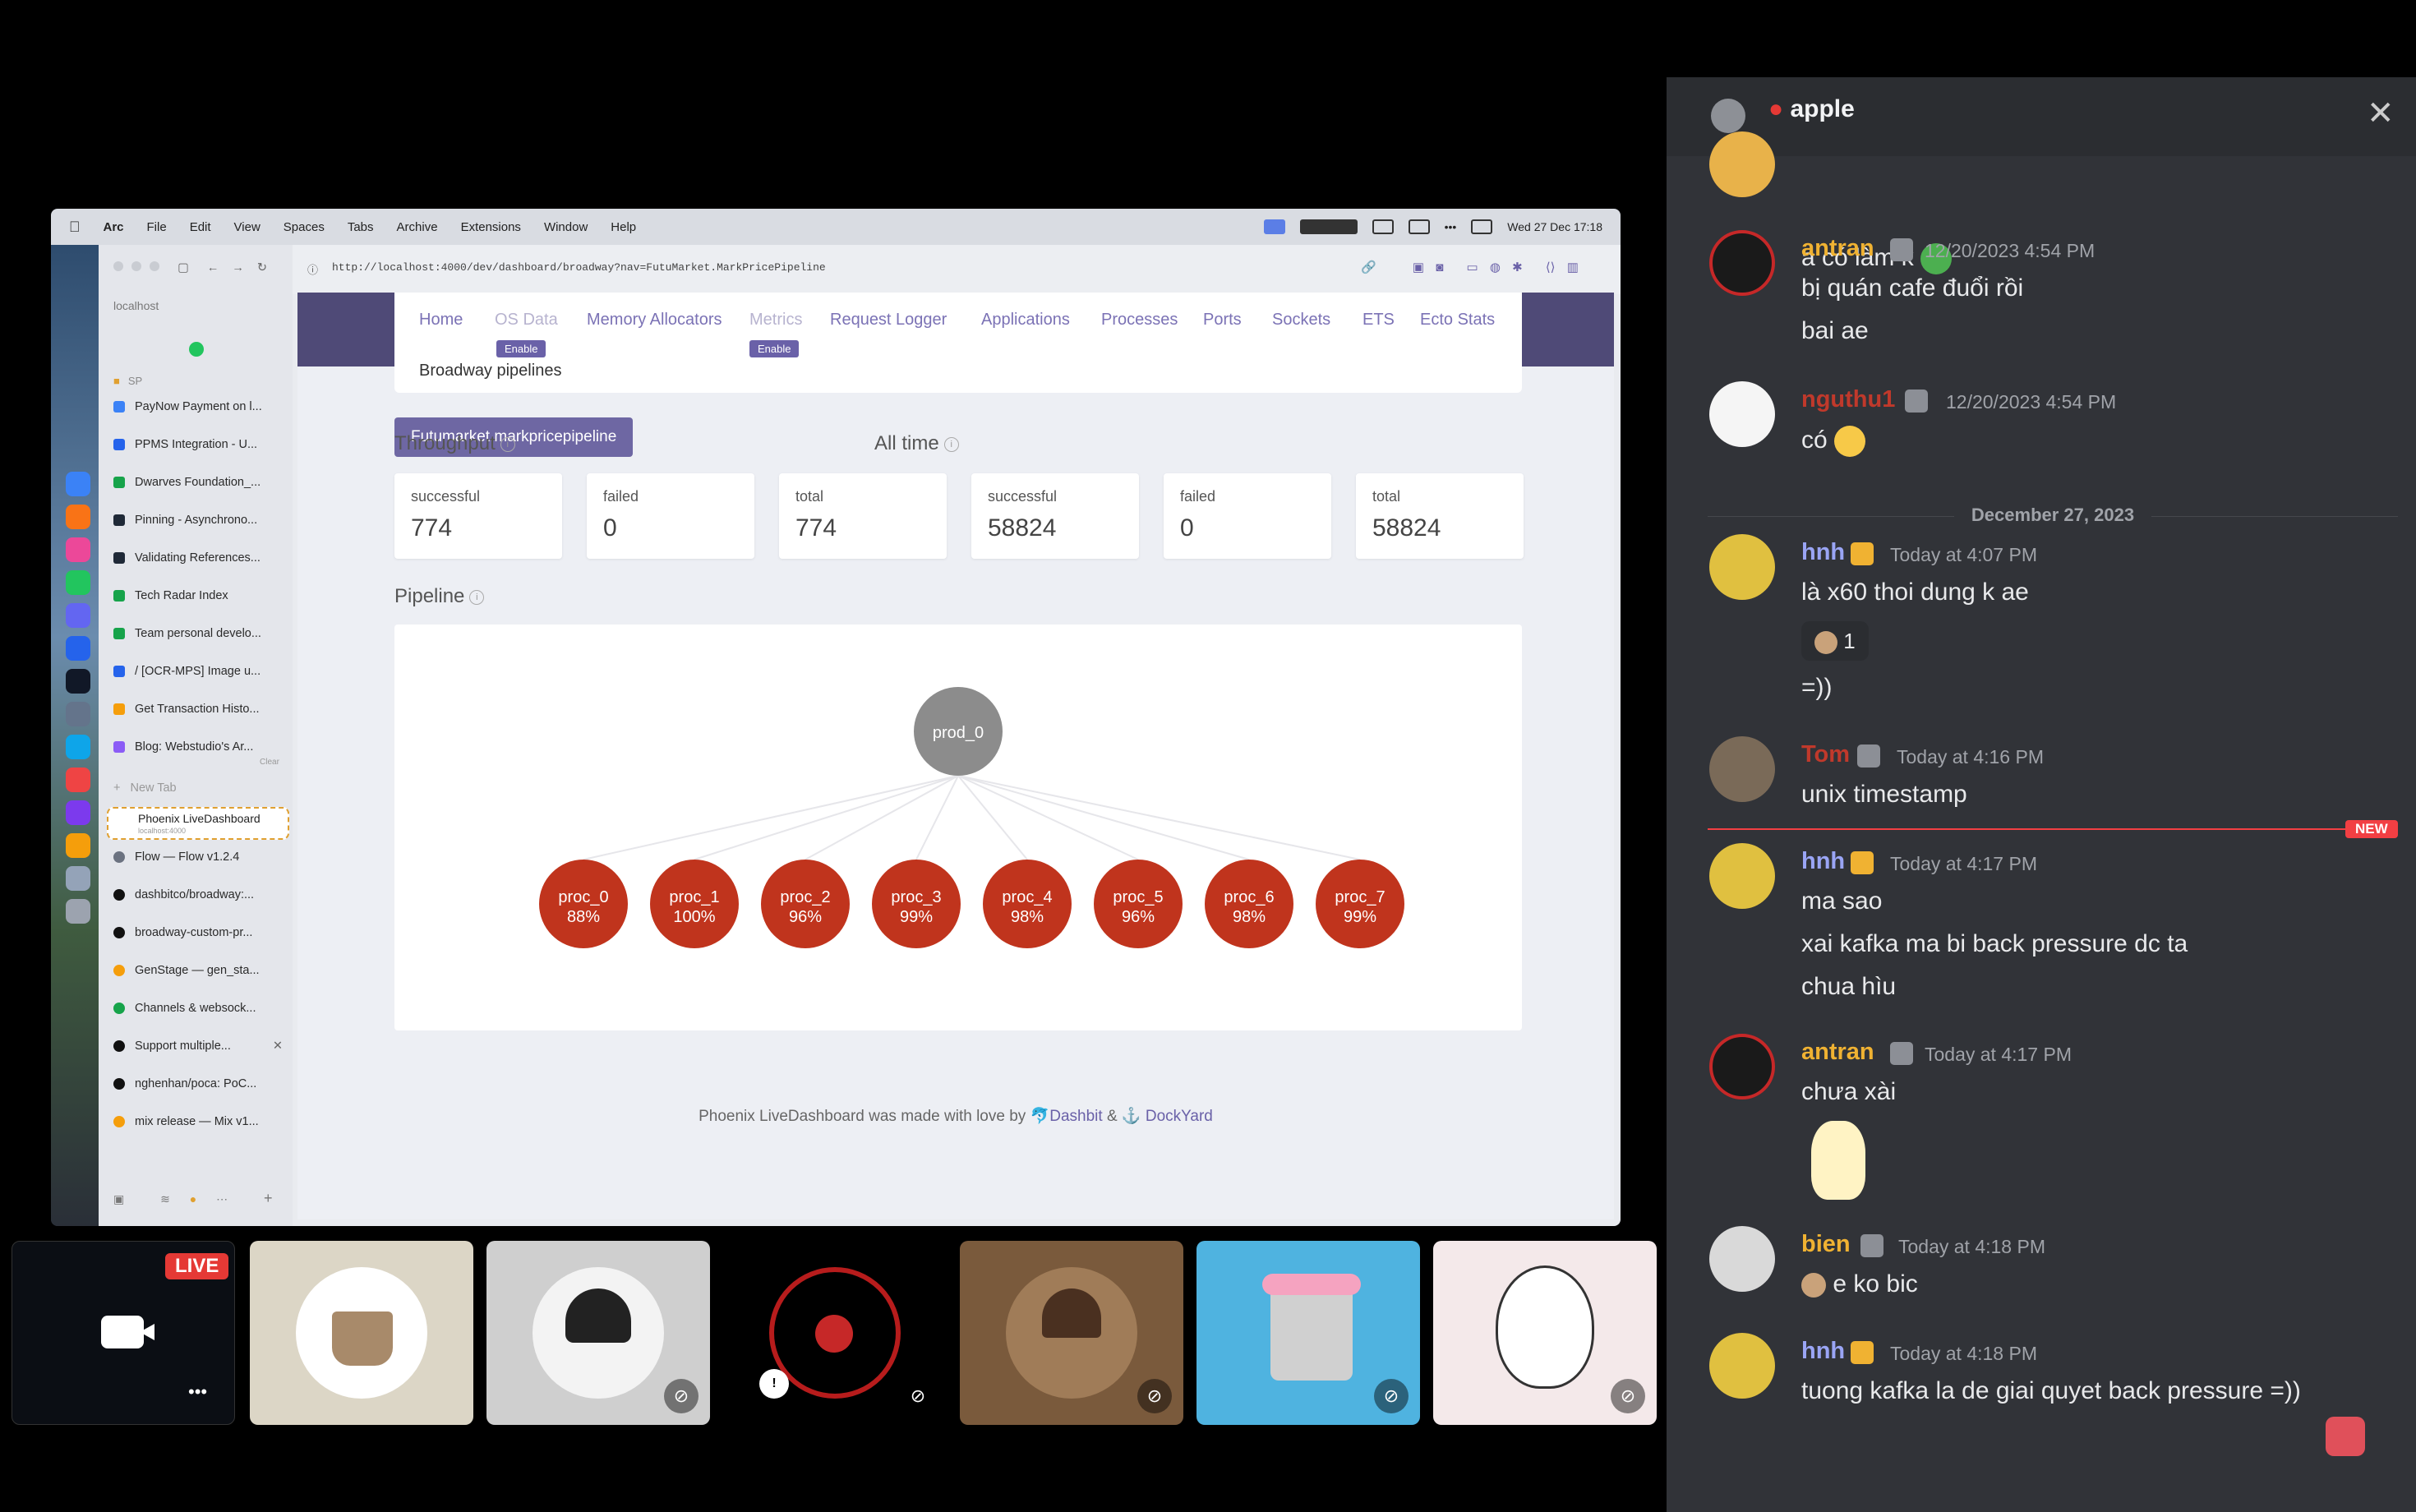 The height and width of the screenshot is (1512, 2416). I want to click on sidebar-tab: Tech Radar Index, so click(201, 596).